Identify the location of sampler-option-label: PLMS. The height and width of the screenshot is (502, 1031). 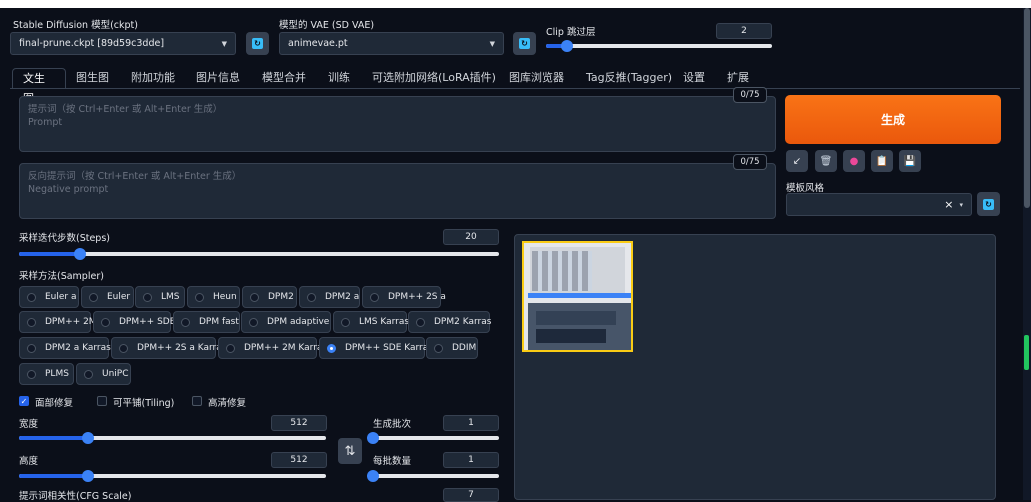
(57, 374).